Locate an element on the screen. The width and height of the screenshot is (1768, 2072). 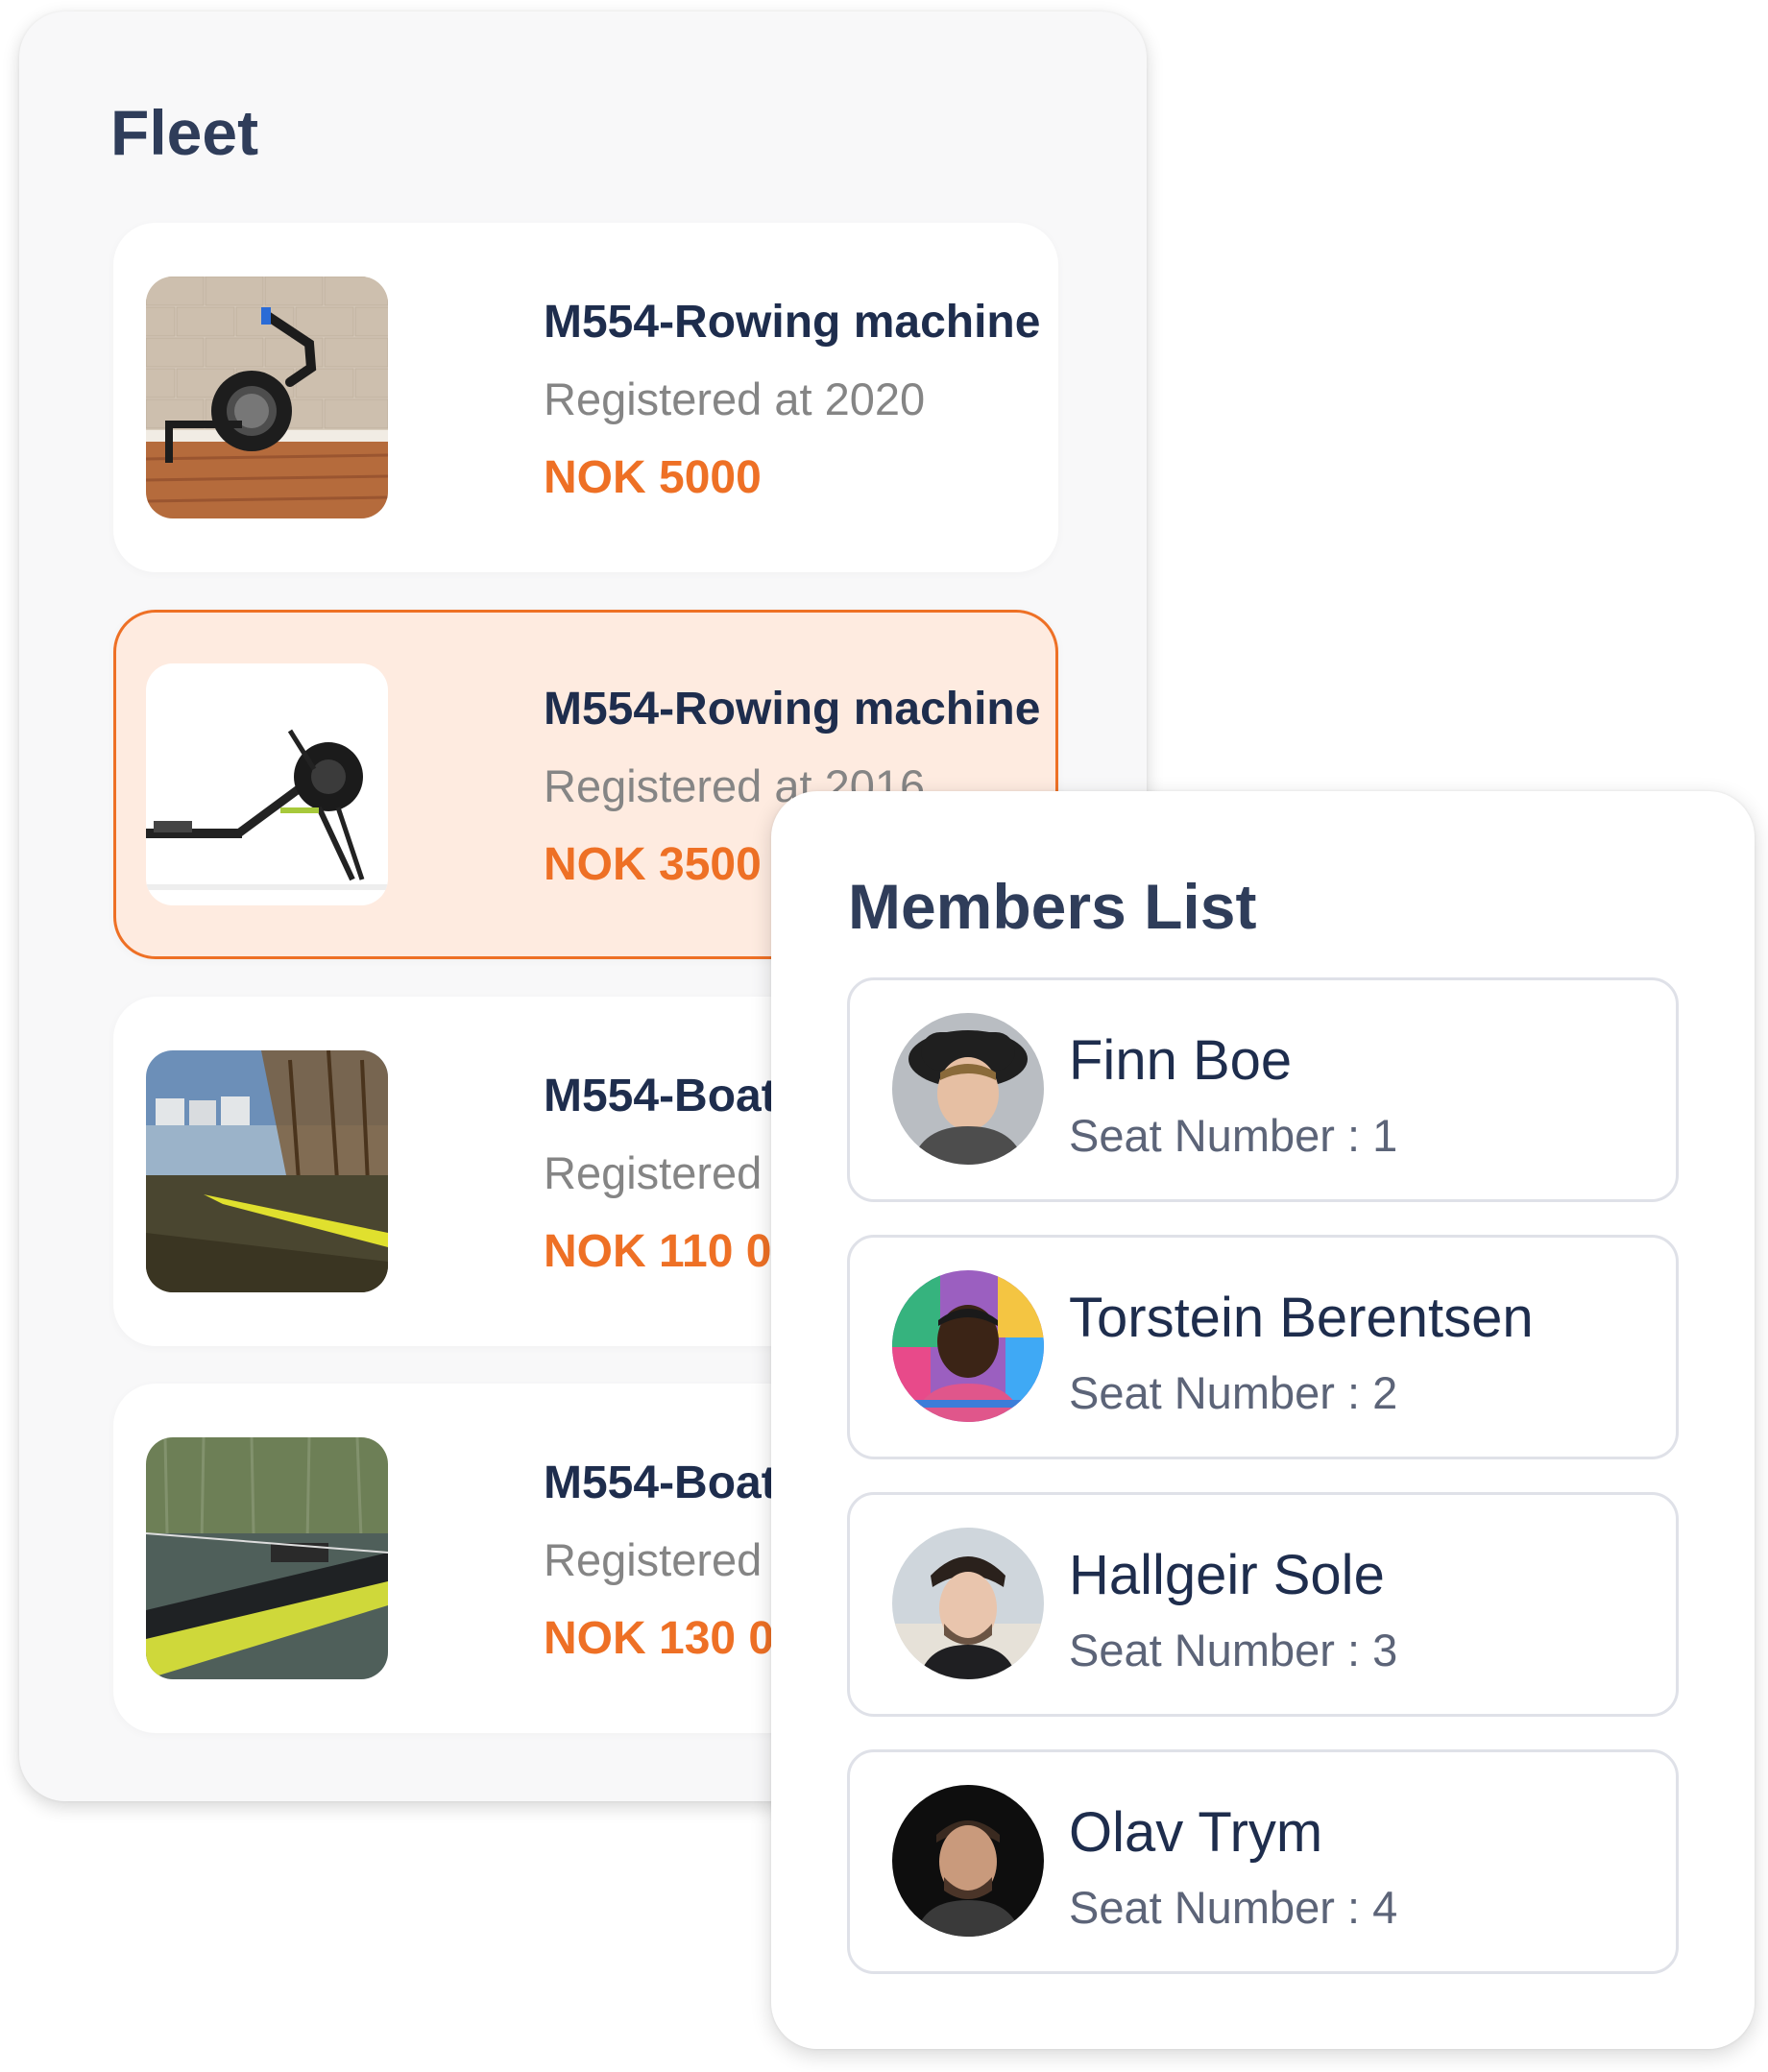
member-card: Torstein Berentsen Seat Number : 2 is located at coordinates (1263, 1347).